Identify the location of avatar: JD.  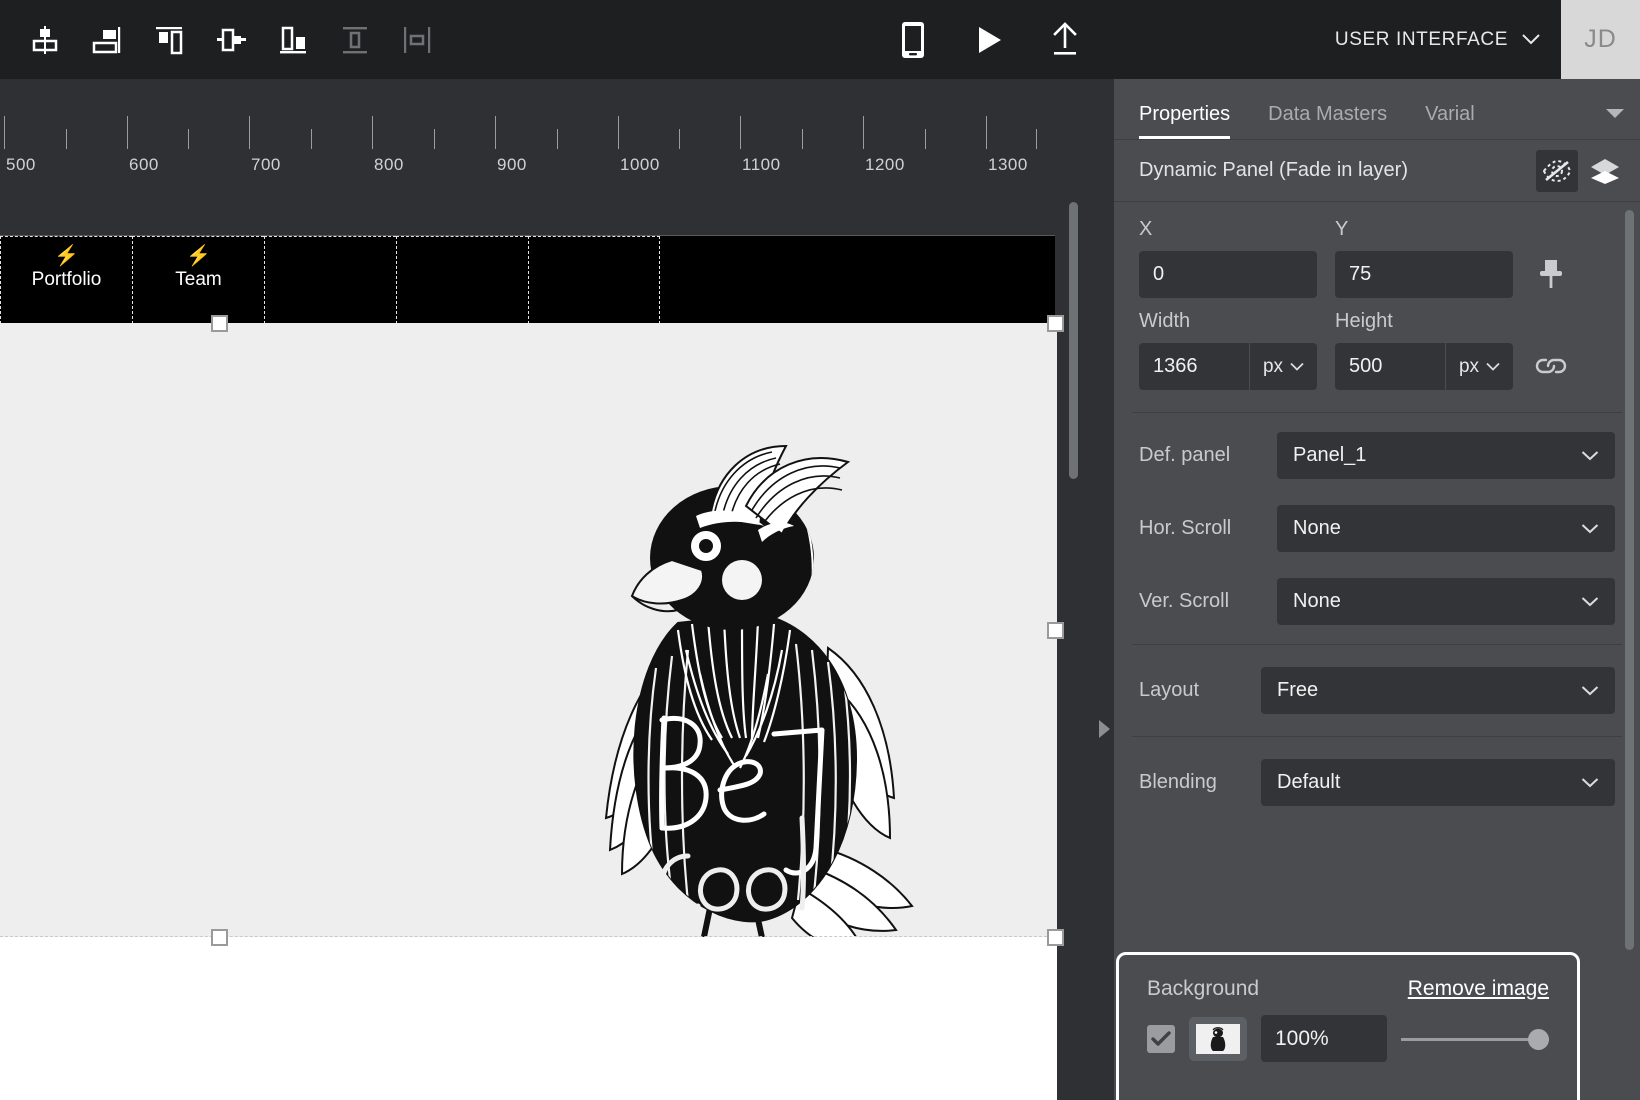
(1600, 39).